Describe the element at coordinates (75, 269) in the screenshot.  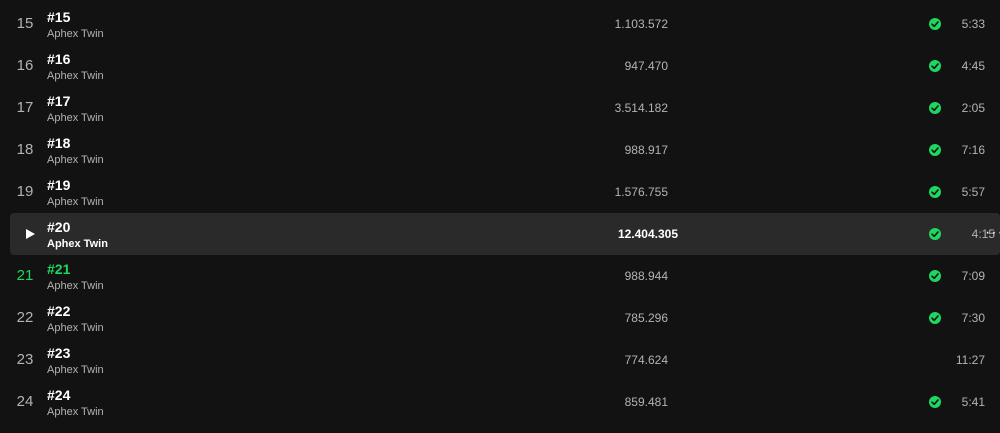
I see `track-title: #21` at that location.